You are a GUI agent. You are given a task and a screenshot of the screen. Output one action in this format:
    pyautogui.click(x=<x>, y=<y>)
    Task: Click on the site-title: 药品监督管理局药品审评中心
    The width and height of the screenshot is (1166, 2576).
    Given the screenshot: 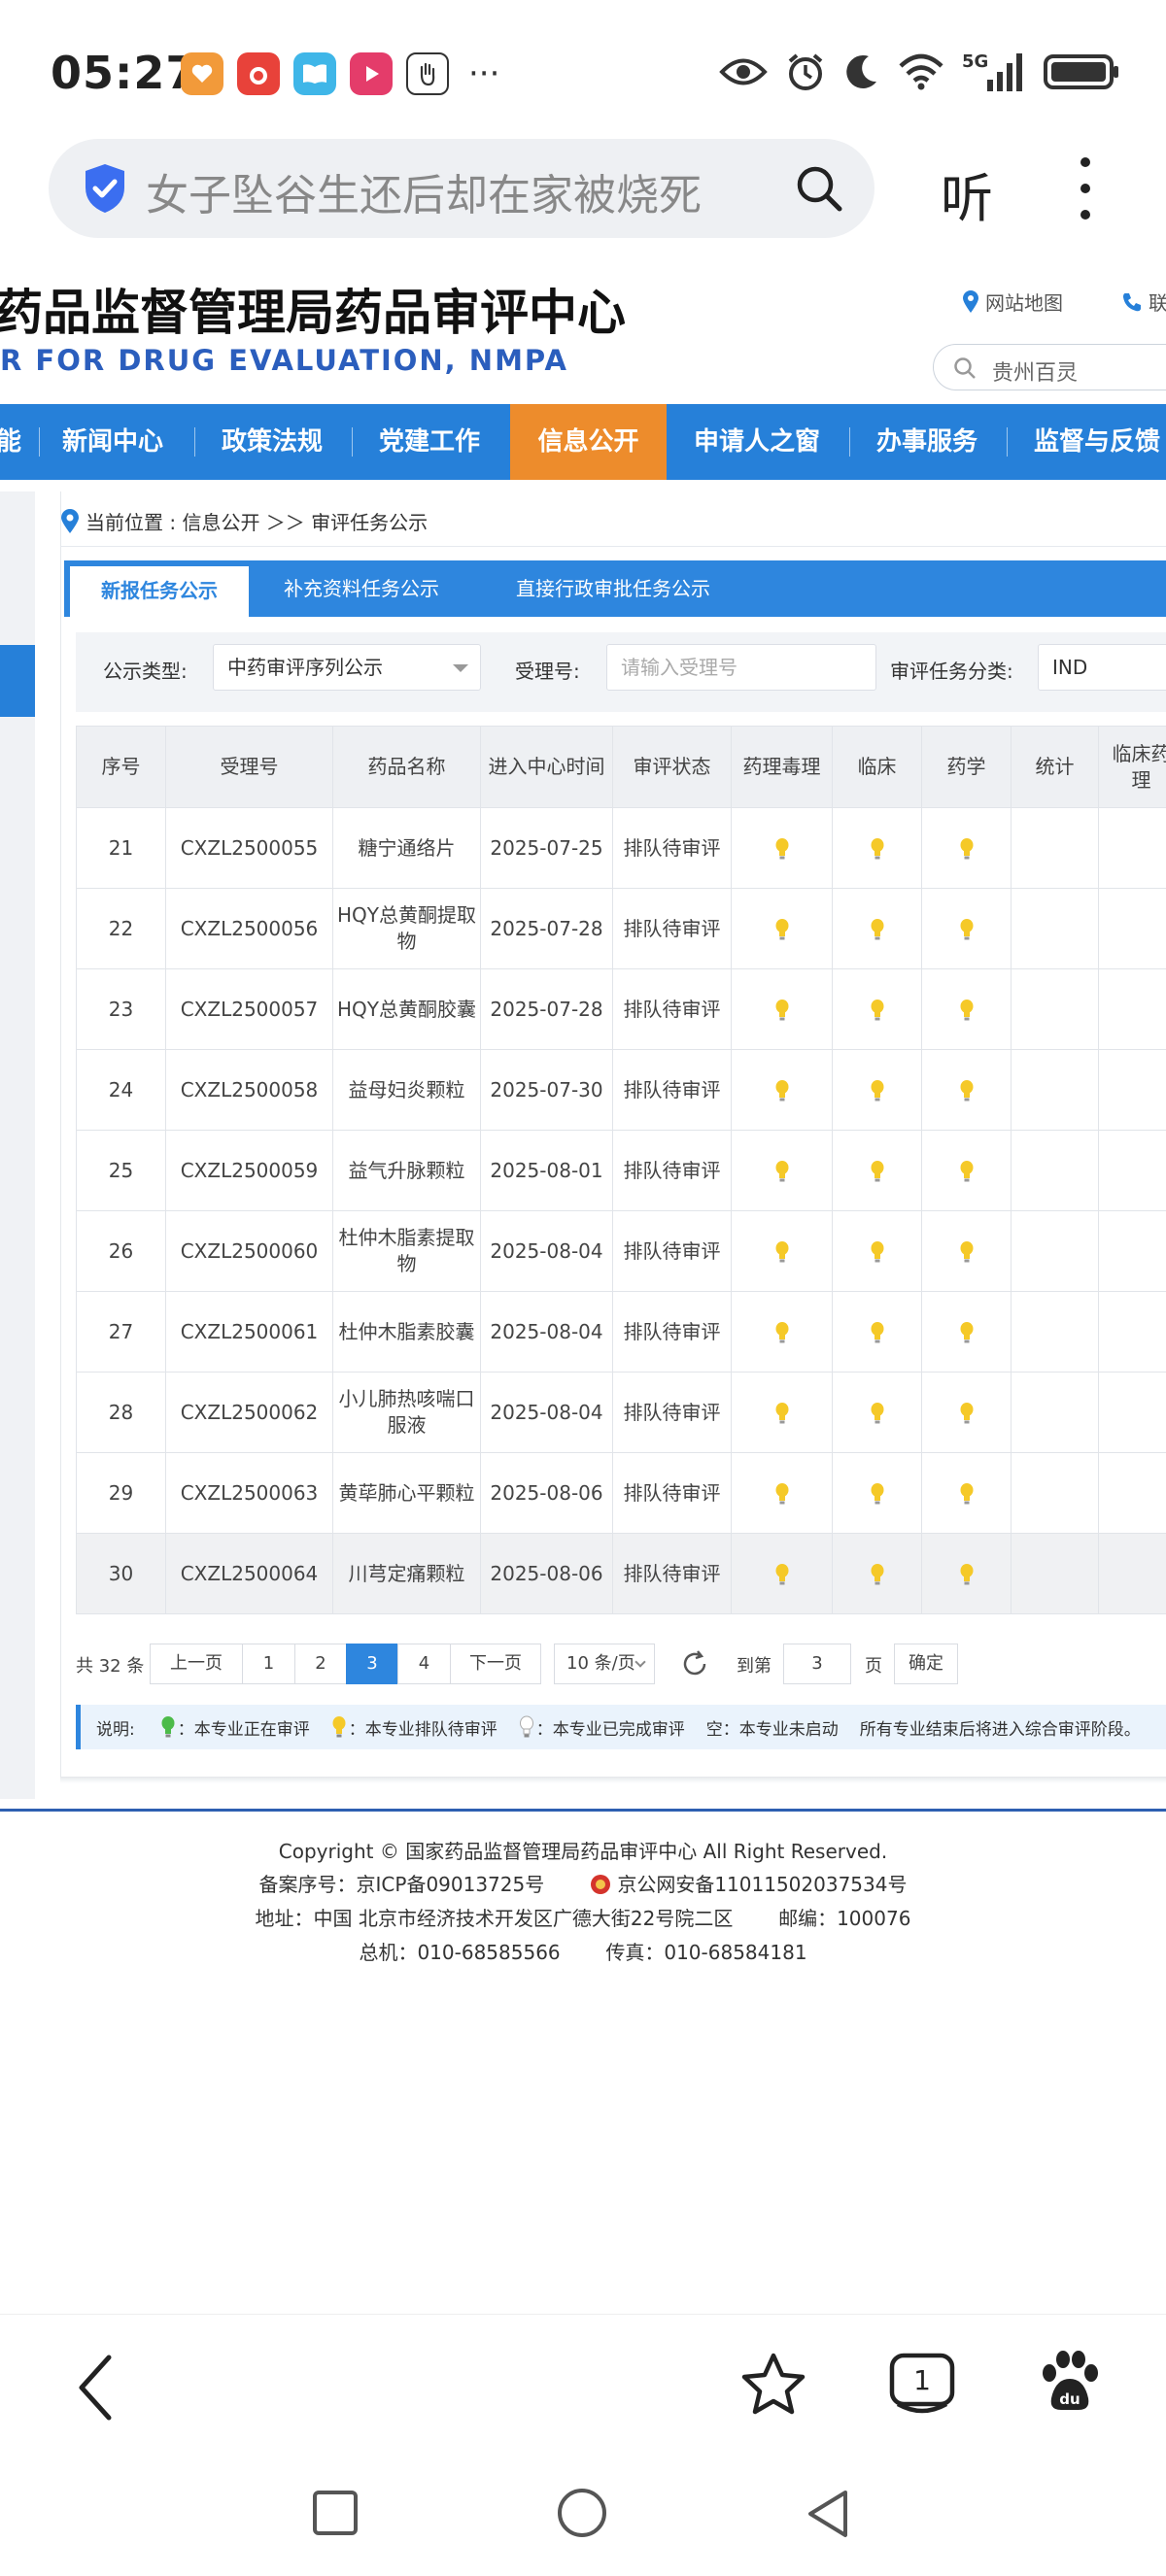 What is the action you would take?
    pyautogui.click(x=313, y=313)
    